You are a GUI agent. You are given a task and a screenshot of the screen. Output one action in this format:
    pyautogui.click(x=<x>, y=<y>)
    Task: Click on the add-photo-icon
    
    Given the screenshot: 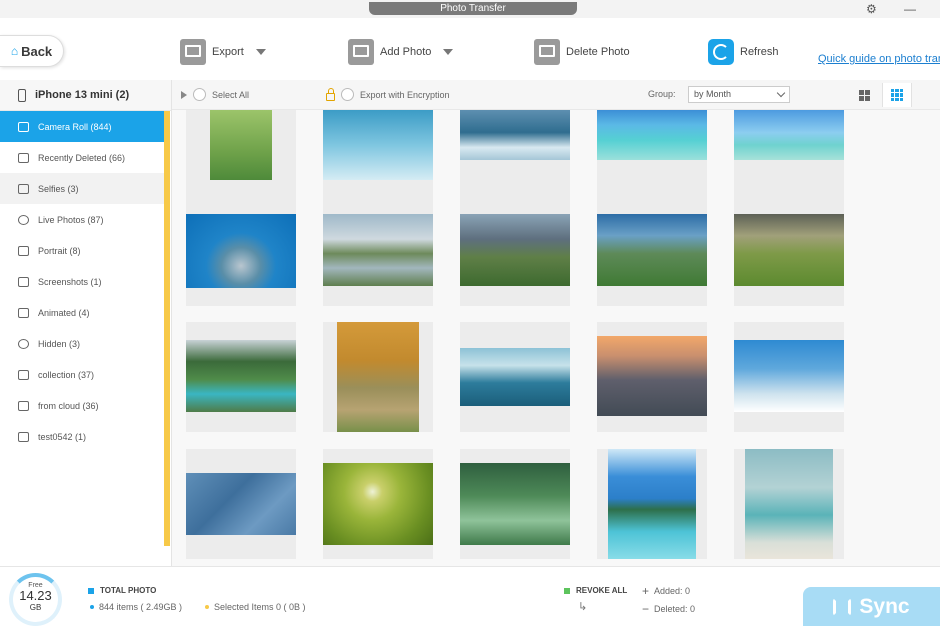 What is the action you would take?
    pyautogui.click(x=361, y=52)
    